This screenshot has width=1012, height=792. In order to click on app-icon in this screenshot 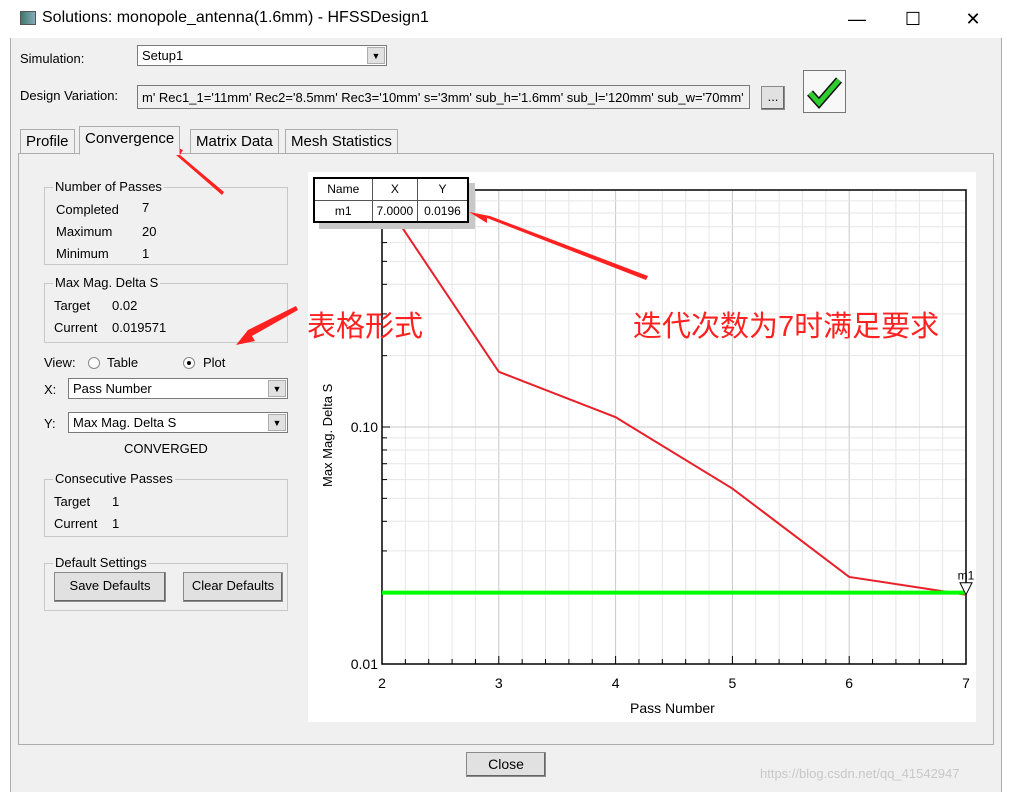, I will do `click(28, 18)`.